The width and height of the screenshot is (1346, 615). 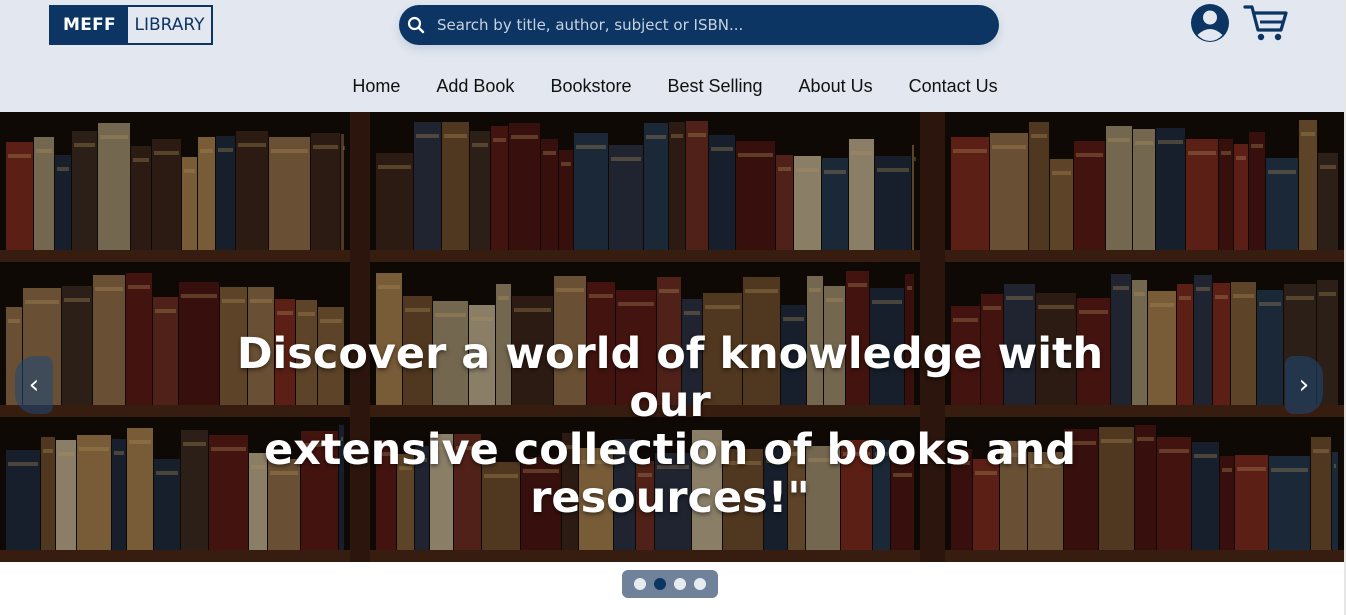 What do you see at coordinates (169, 25) in the screenshot?
I see `logo-library: LIBRARY` at bounding box center [169, 25].